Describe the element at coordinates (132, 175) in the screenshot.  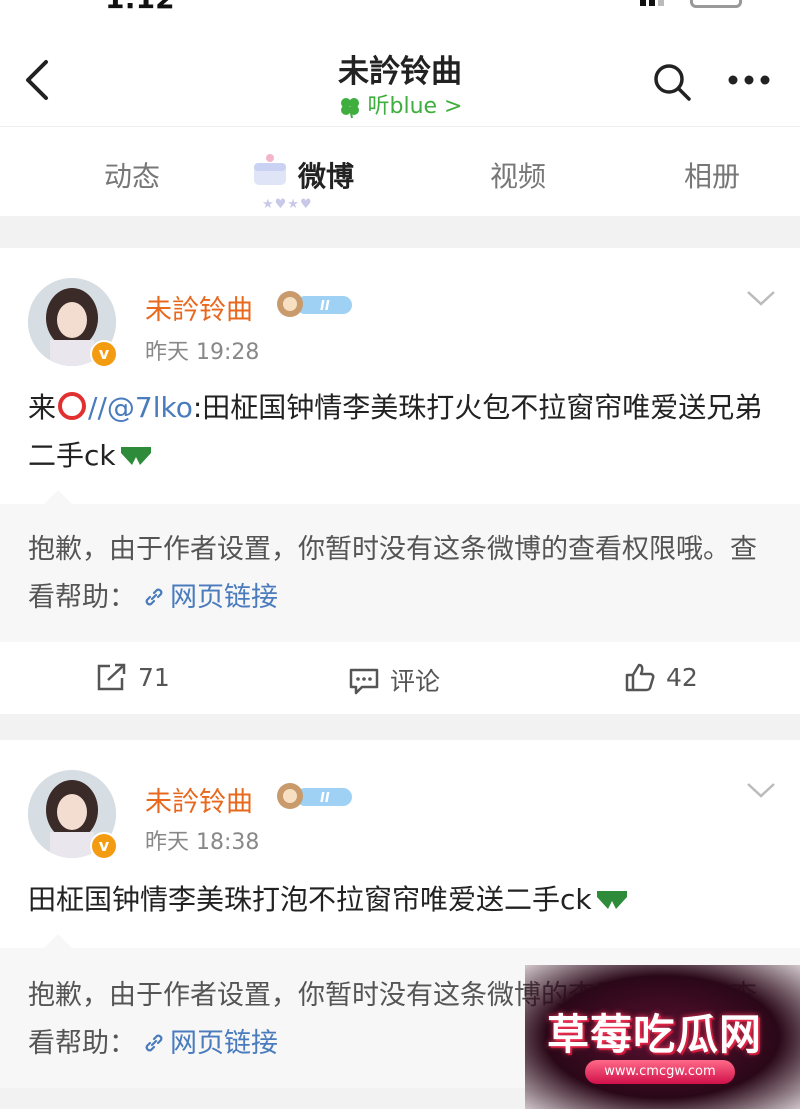
I see `tab-dynamic: 动态` at that location.